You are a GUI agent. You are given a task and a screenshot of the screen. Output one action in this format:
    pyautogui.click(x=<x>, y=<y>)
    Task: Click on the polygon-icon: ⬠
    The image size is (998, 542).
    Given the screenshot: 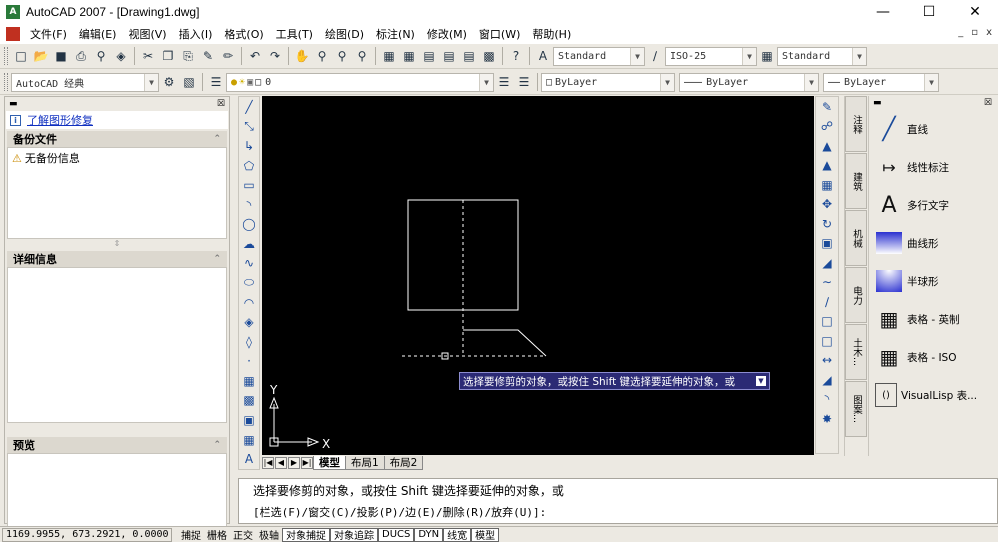 What is the action you would take?
    pyautogui.click(x=249, y=166)
    